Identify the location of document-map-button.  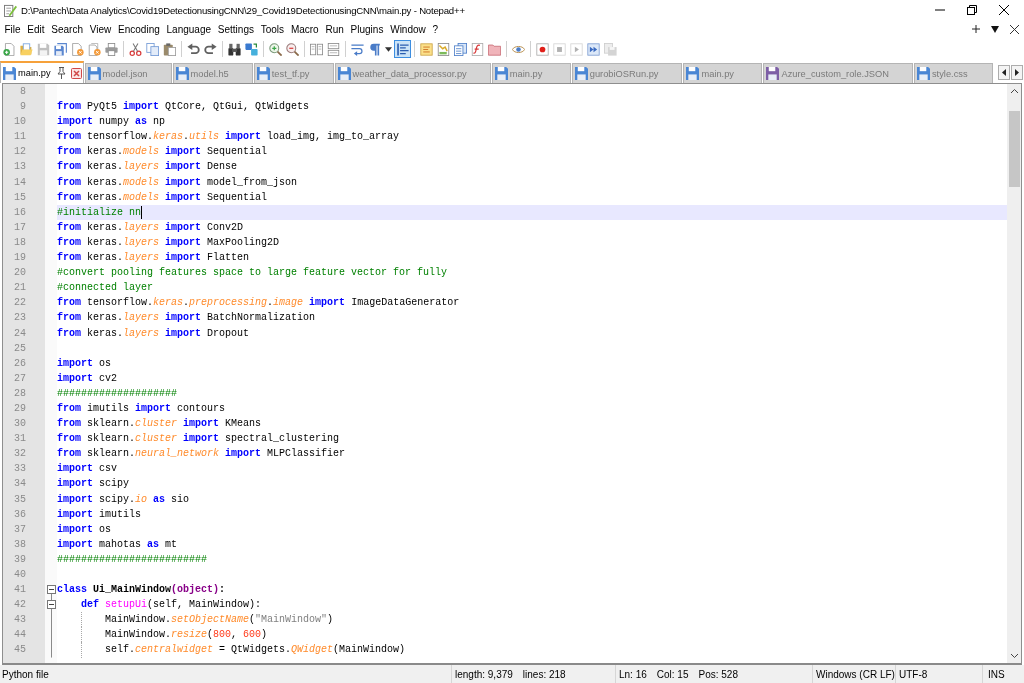
(443, 49).